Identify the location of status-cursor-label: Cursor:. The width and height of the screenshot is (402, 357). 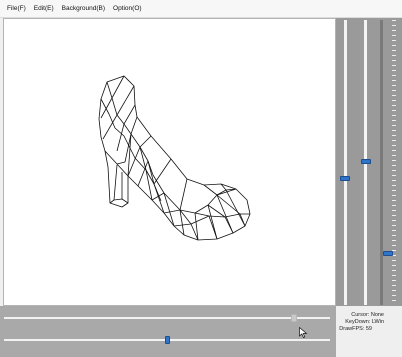
(360, 315).